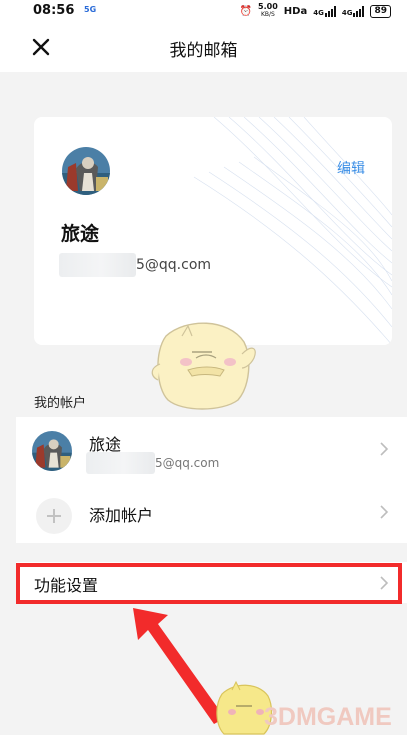 Image resolution: width=407 pixels, height=735 pixels. I want to click on alarm-icon: ⏰, so click(246, 11).